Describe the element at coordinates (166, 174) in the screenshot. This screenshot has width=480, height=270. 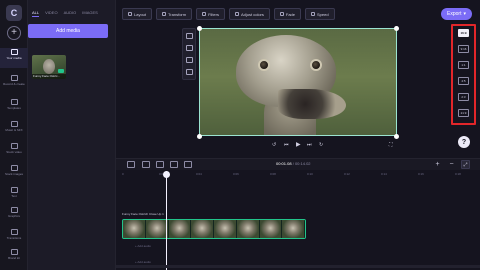
I see `playhead-handle` at that location.